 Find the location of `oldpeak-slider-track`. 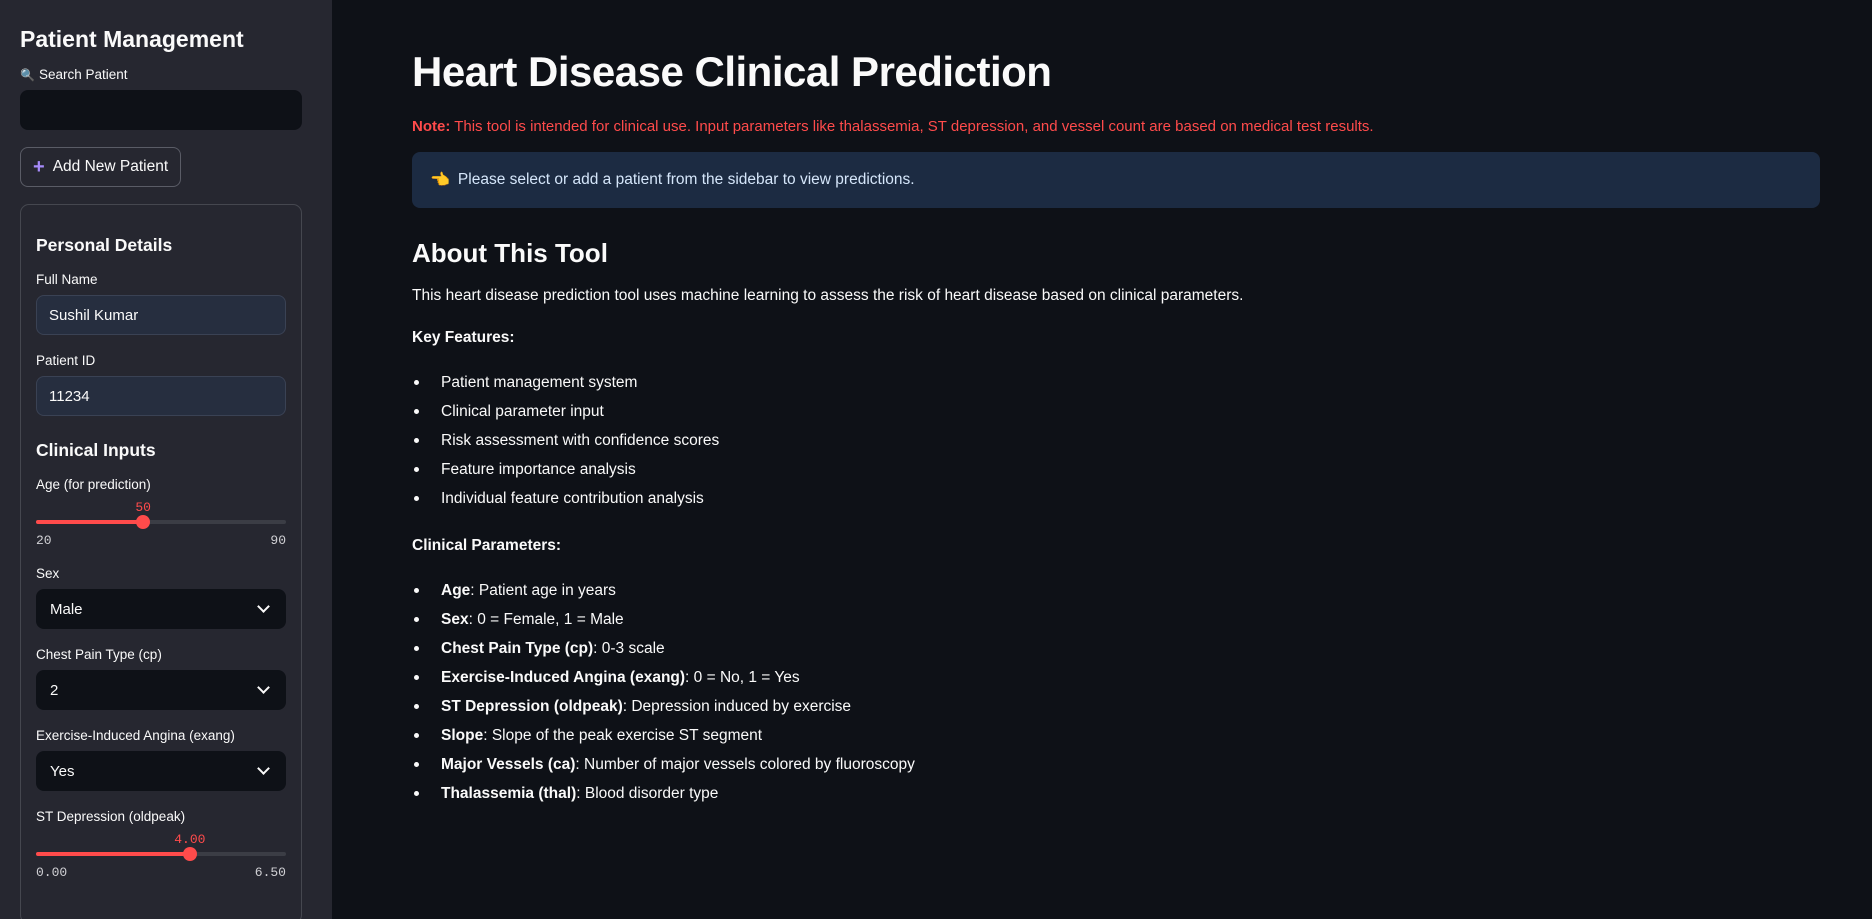

oldpeak-slider-track is located at coordinates (161, 854).